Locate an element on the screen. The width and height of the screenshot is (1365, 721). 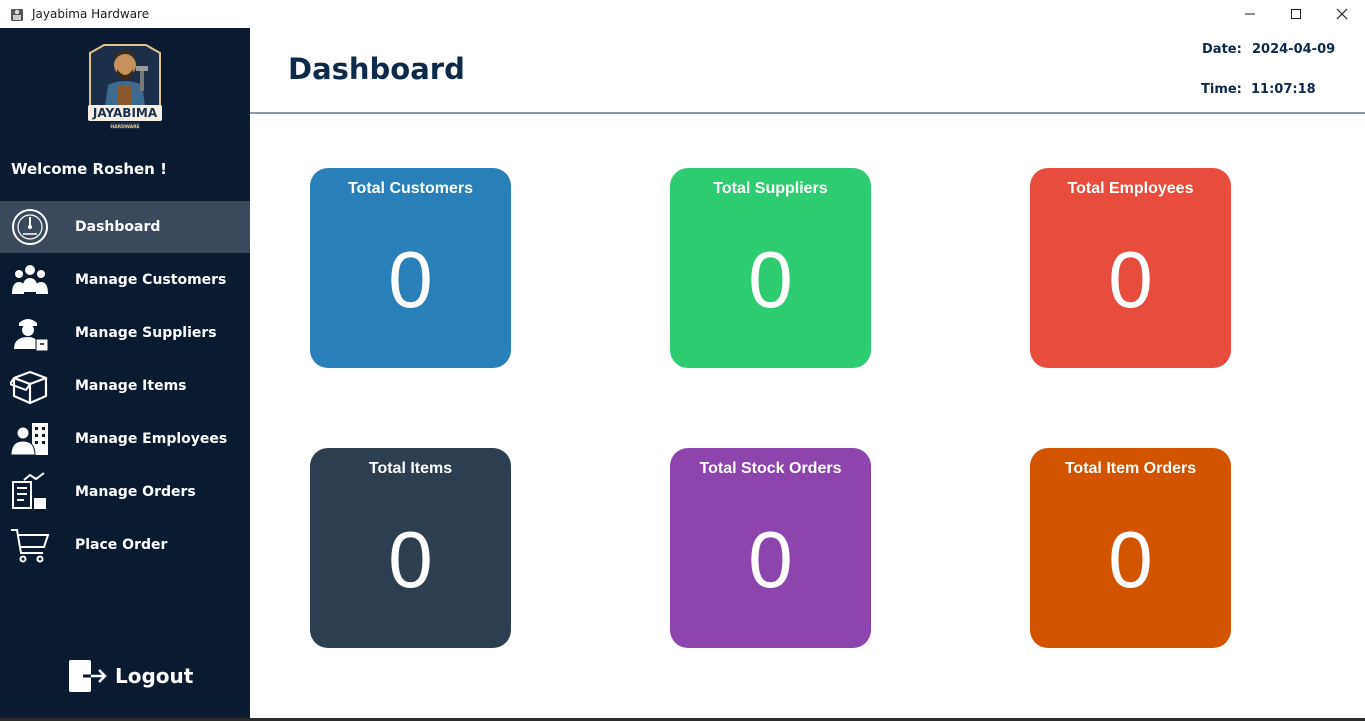
minimize-icon is located at coordinates (1250, 14).